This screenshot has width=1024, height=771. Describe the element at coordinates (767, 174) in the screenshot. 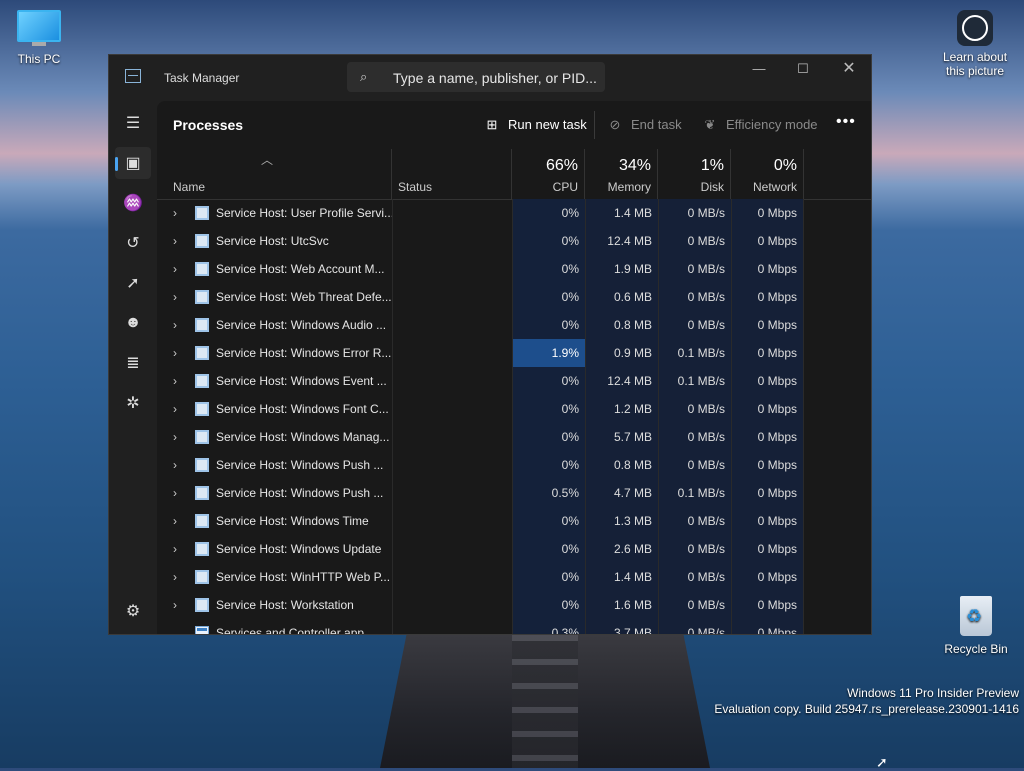

I see `column-header-network: 0% Network` at that location.